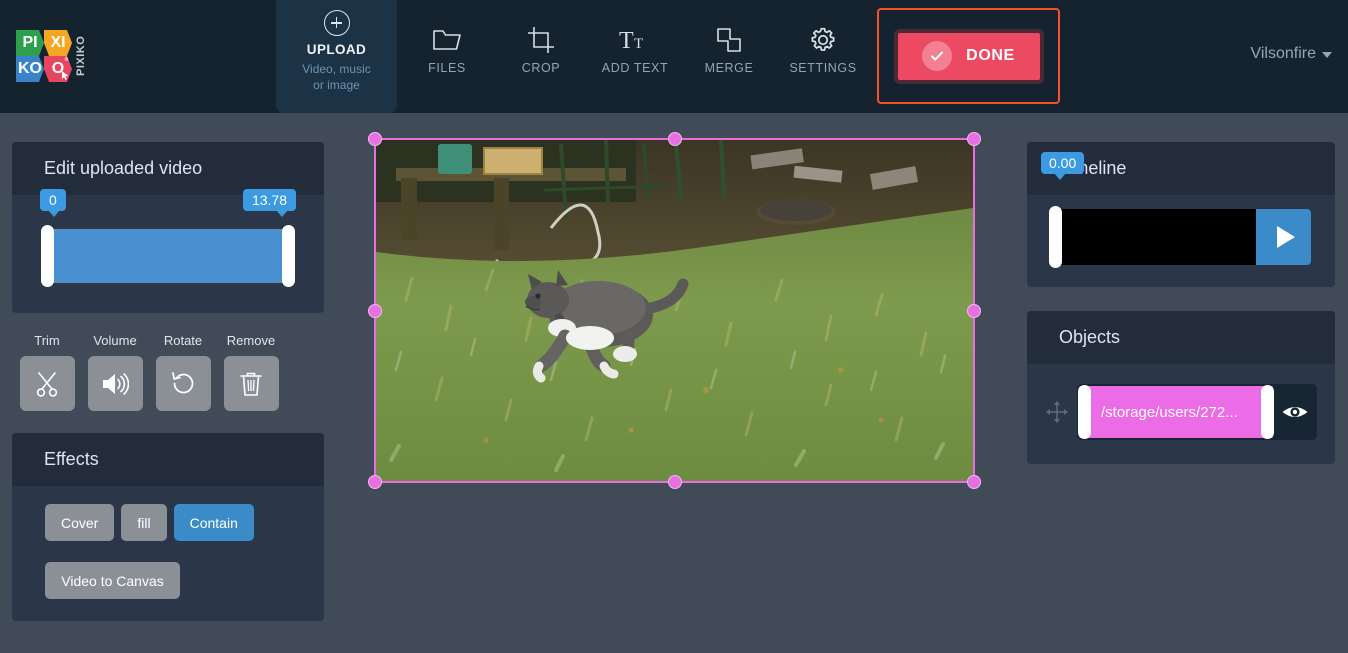 This screenshot has width=1348, height=653. I want to click on timeline-panel: Timeline 0.00, so click(1181, 214).